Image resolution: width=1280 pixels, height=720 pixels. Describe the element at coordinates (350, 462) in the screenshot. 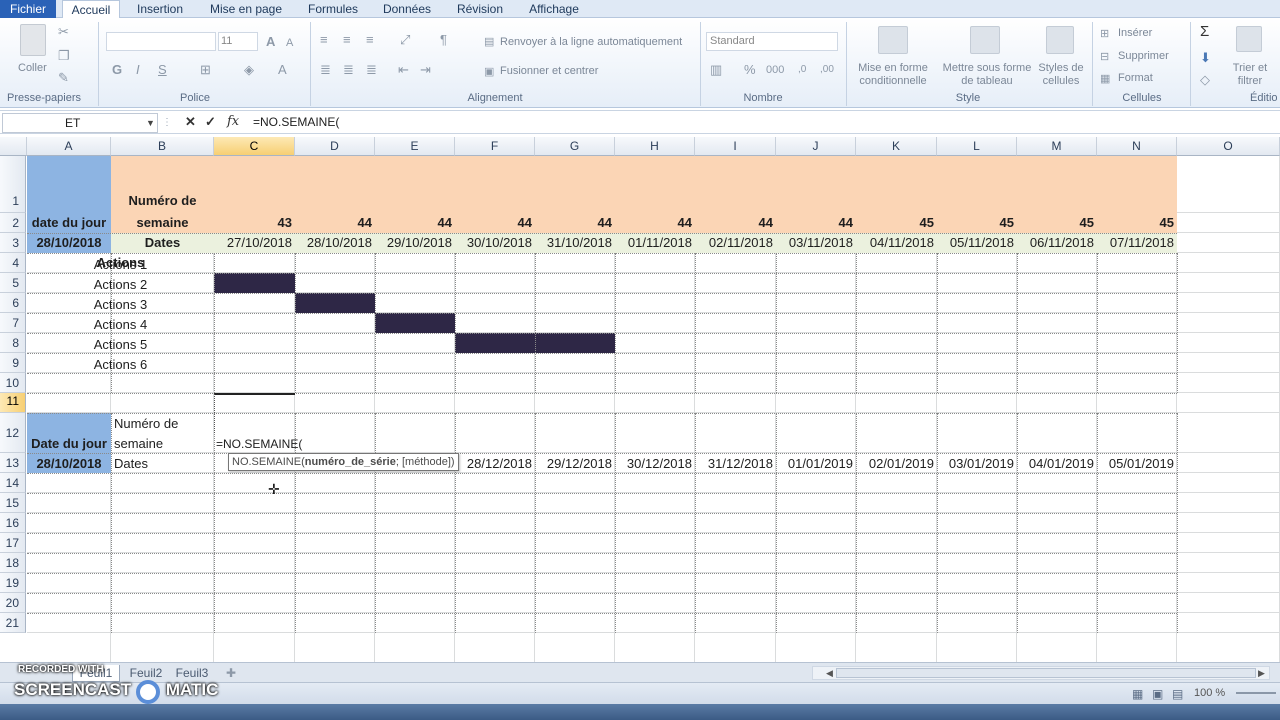

I see `tooltip-arg1: numéro_de_série` at that location.